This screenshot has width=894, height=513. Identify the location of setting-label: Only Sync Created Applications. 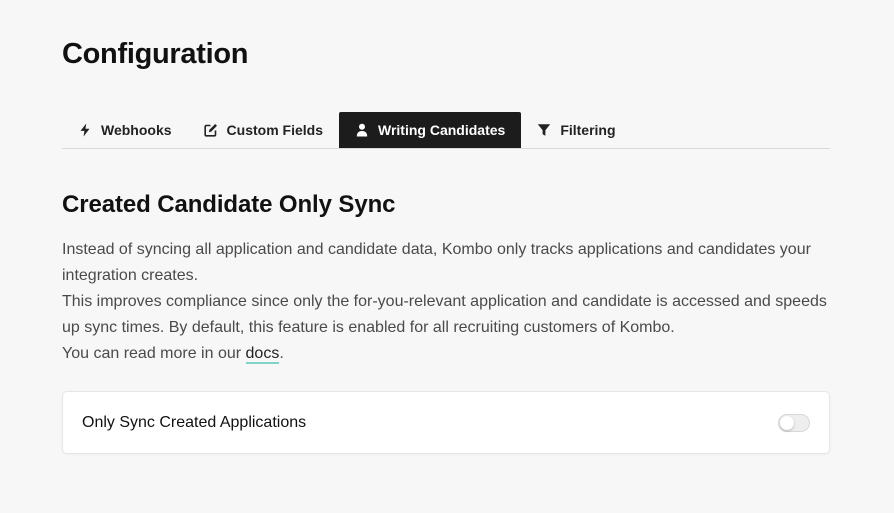
(194, 422).